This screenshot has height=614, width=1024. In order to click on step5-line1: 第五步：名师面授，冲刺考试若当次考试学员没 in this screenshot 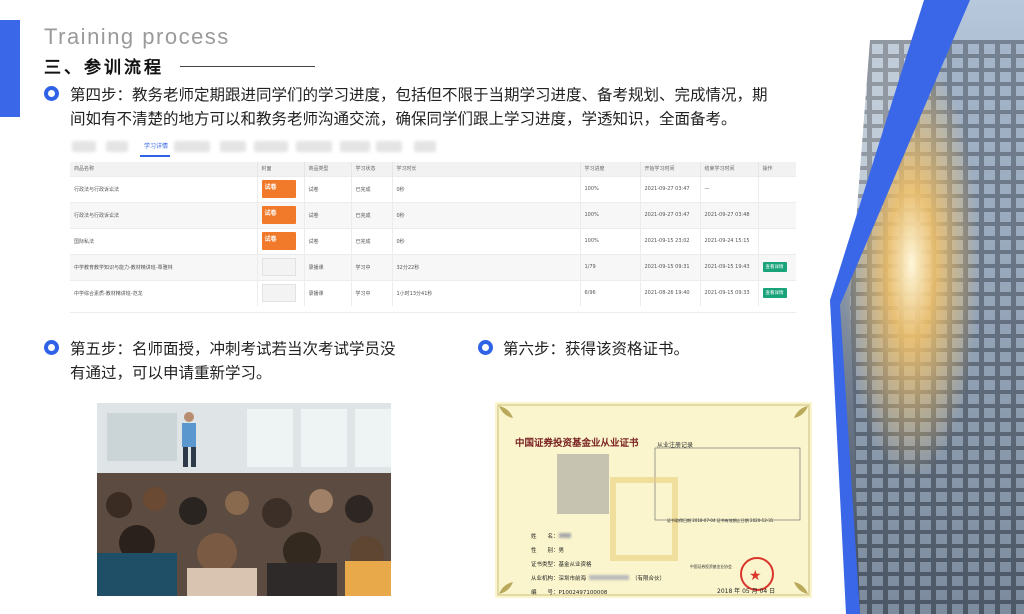, I will do `click(233, 349)`.